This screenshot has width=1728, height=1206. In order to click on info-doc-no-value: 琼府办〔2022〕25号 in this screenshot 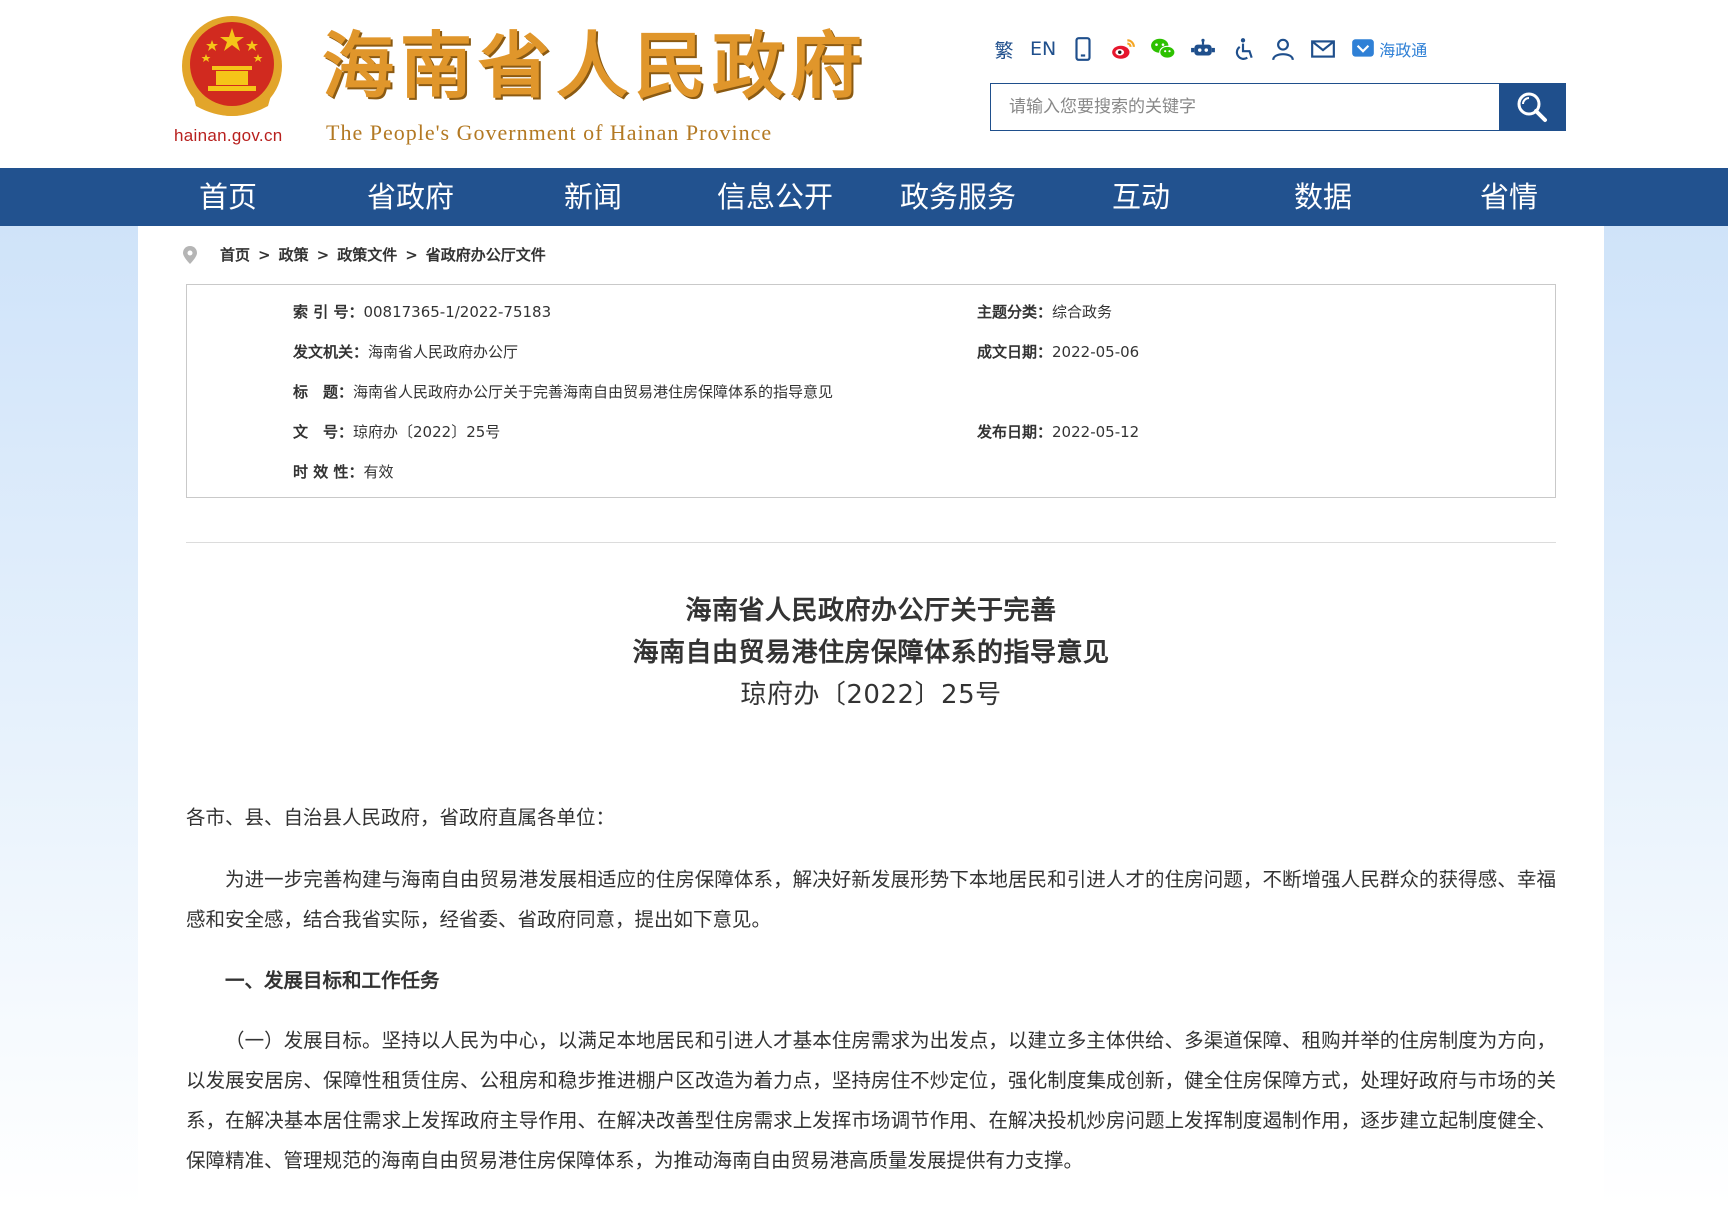, I will do `click(427, 432)`.